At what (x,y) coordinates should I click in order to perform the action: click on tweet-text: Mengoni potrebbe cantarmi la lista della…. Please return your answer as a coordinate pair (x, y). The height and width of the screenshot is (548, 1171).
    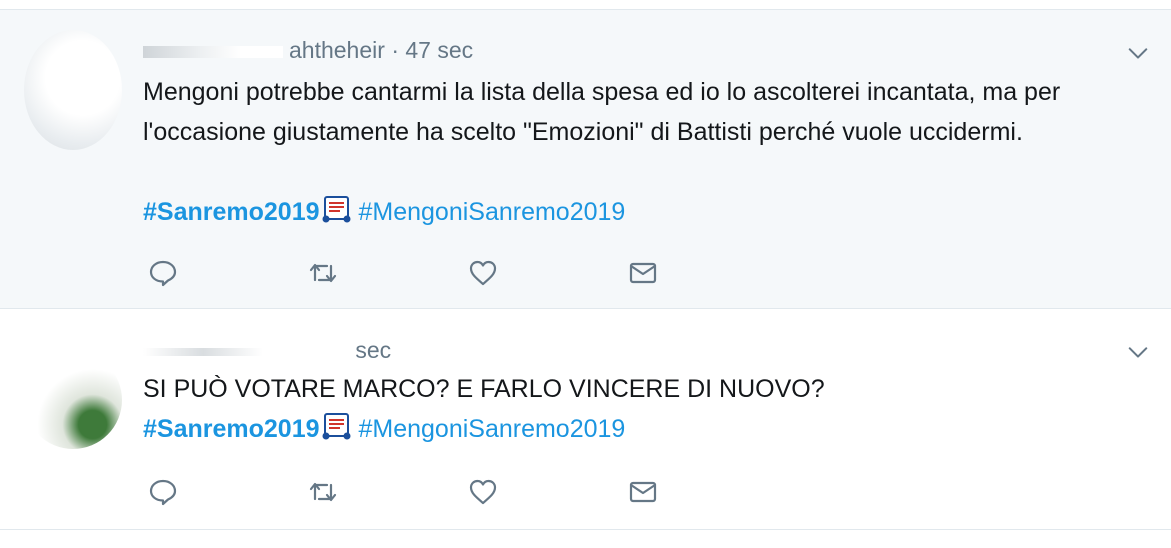
    Looking at the image, I should click on (602, 112).